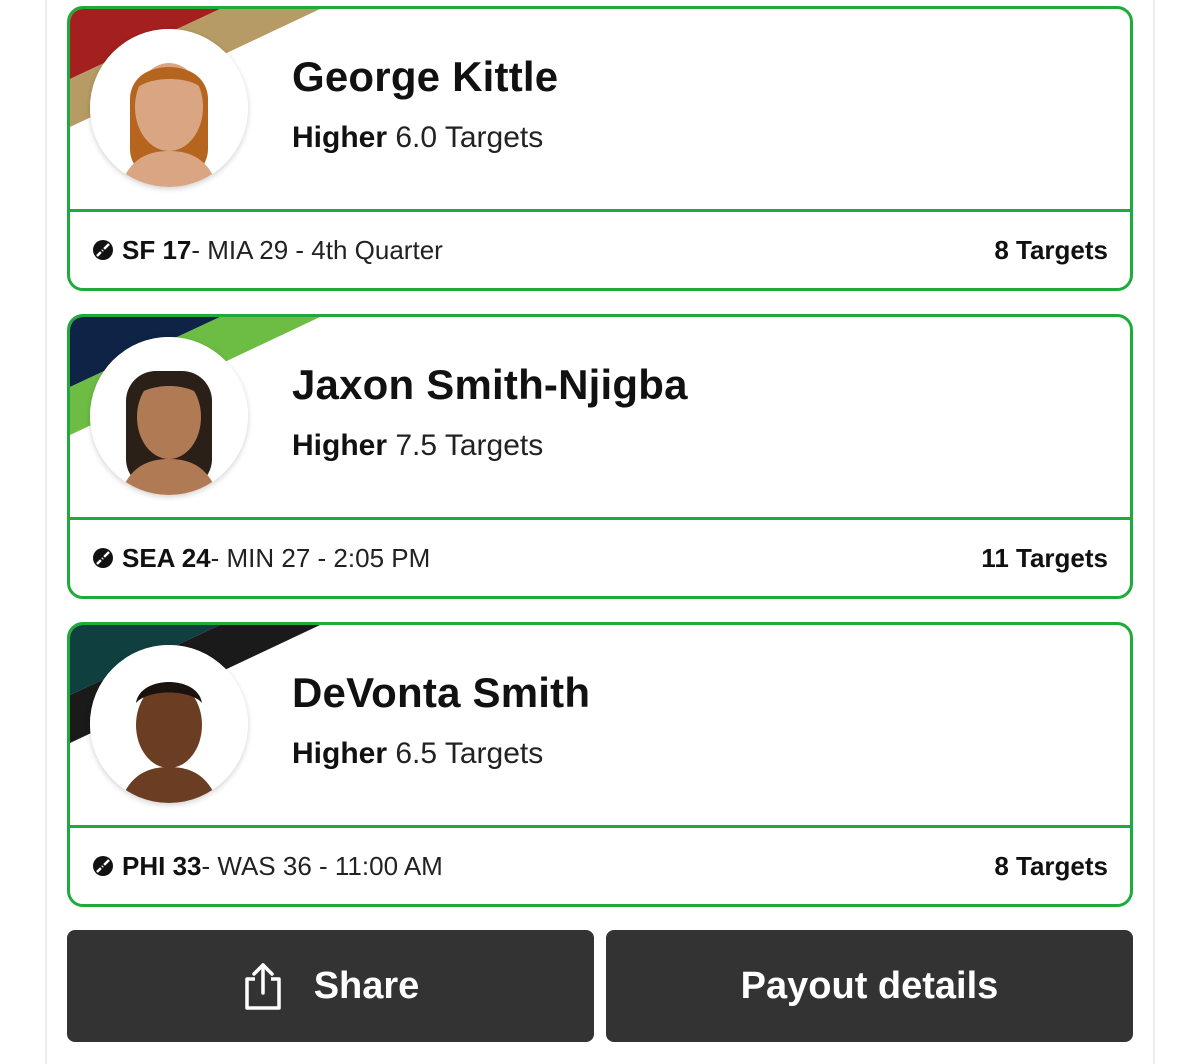  I want to click on payout-details-button: Payout details, so click(869, 986).